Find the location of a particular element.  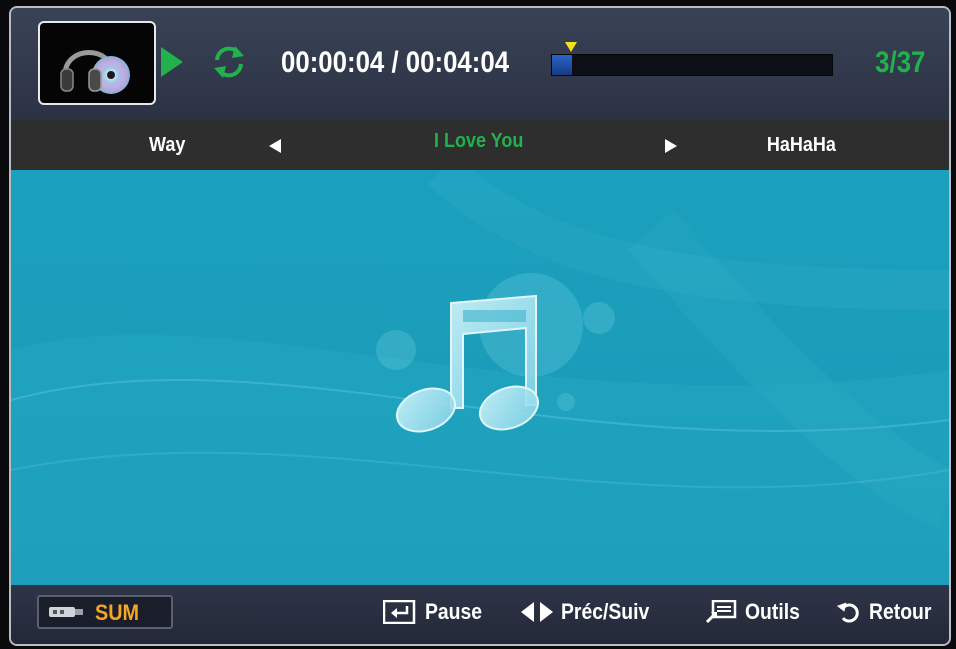

control-hints: SUM Pause Préc/Suiv Outils Retour is located at coordinates (480, 614).